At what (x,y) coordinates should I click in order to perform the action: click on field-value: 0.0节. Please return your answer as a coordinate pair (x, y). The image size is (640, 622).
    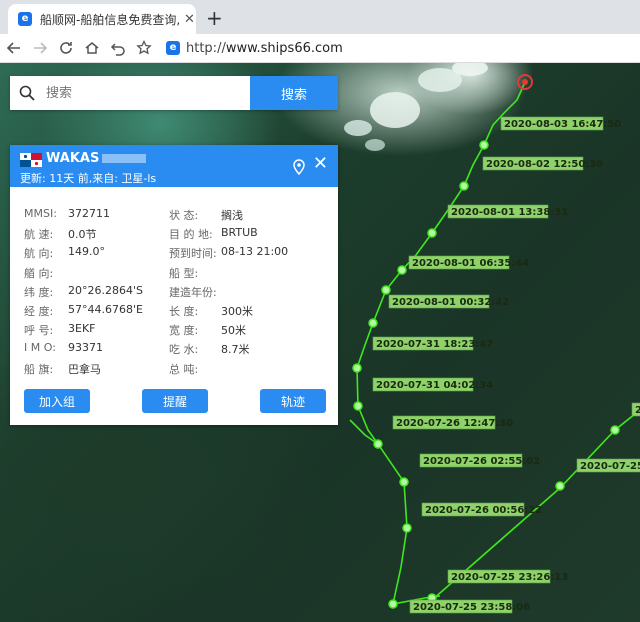
    Looking at the image, I should click on (82, 235).